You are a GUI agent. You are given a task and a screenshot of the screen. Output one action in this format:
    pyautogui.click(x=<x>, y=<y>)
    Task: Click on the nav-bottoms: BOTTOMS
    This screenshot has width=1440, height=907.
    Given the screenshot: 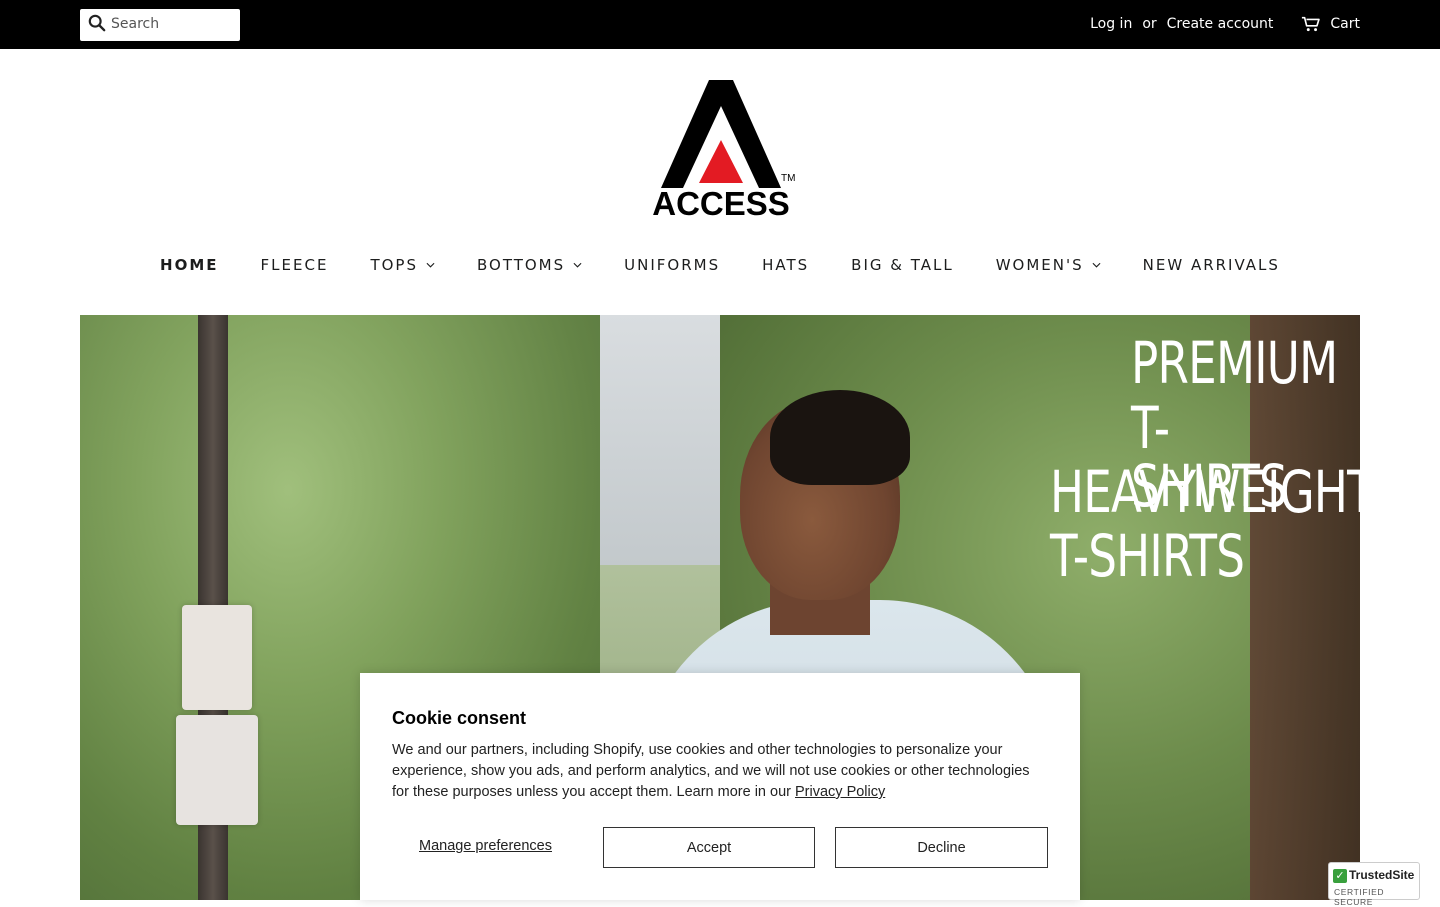 What is the action you would take?
    pyautogui.click(x=529, y=265)
    